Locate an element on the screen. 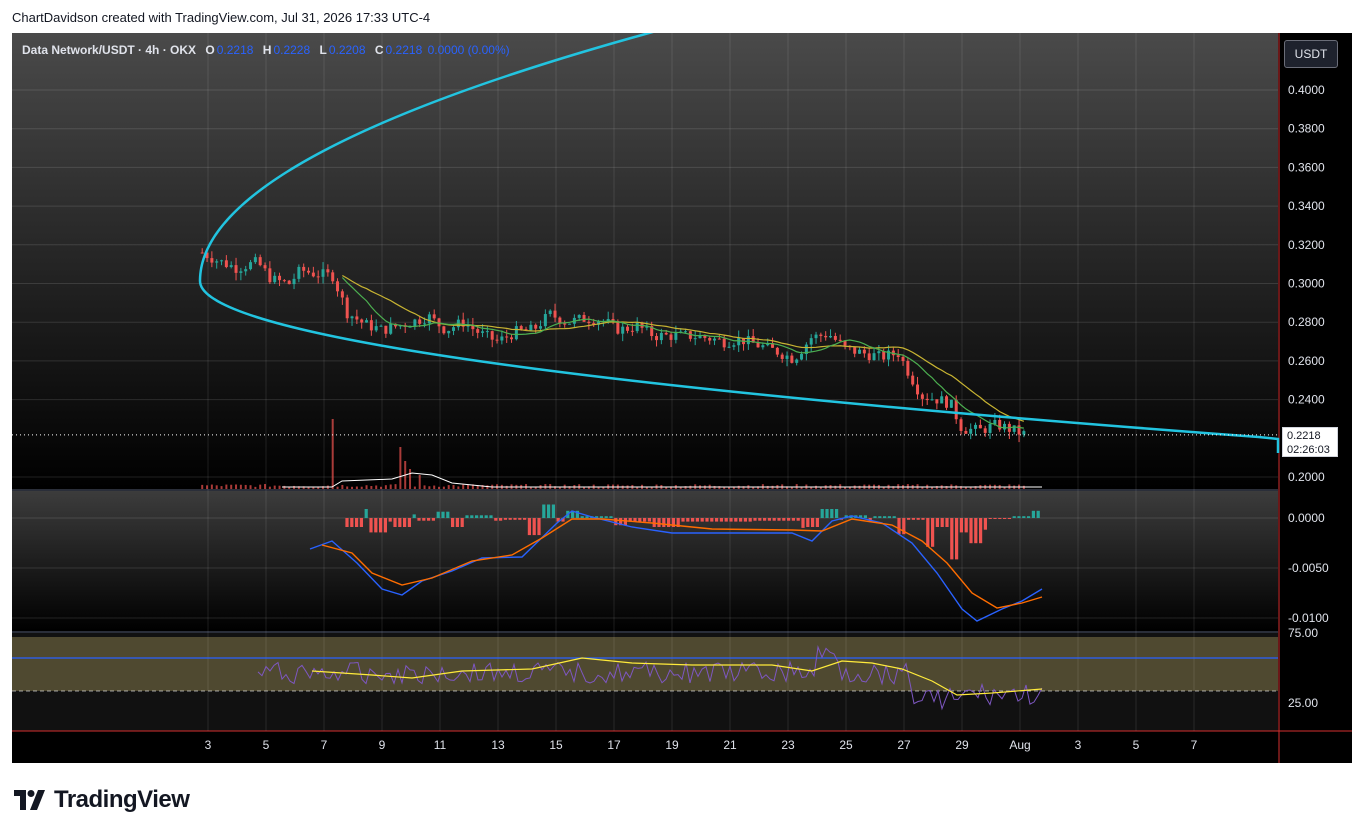 Image resolution: width=1364 pixels, height=835 pixels. currency-button: USDT is located at coordinates (1311, 54).